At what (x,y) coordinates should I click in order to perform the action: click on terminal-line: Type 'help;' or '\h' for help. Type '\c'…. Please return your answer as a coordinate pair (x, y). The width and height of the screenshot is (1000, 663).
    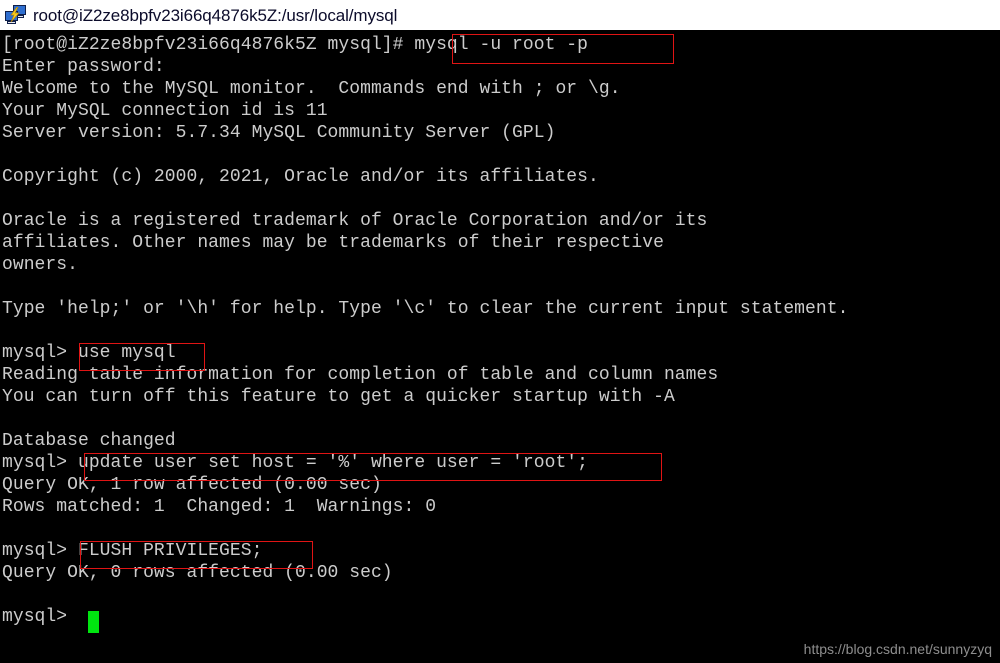
    Looking at the image, I should click on (425, 309).